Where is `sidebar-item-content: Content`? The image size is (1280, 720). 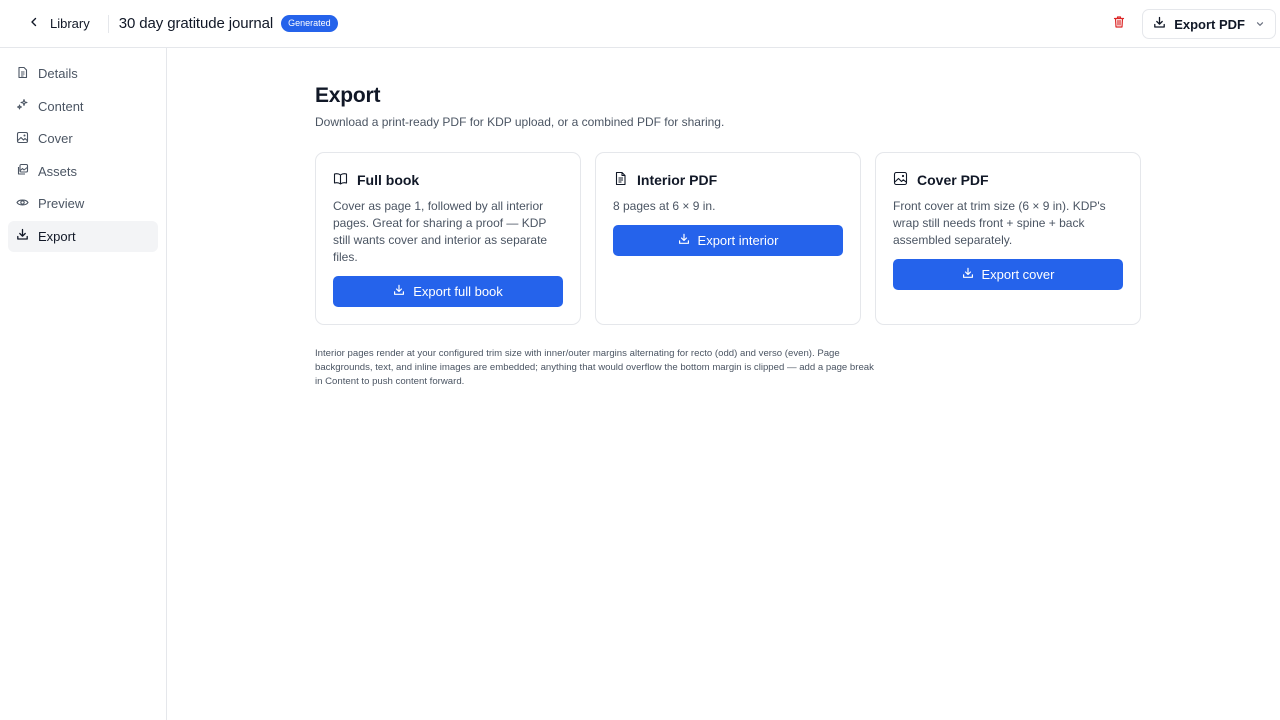 sidebar-item-content: Content is located at coordinates (83, 106).